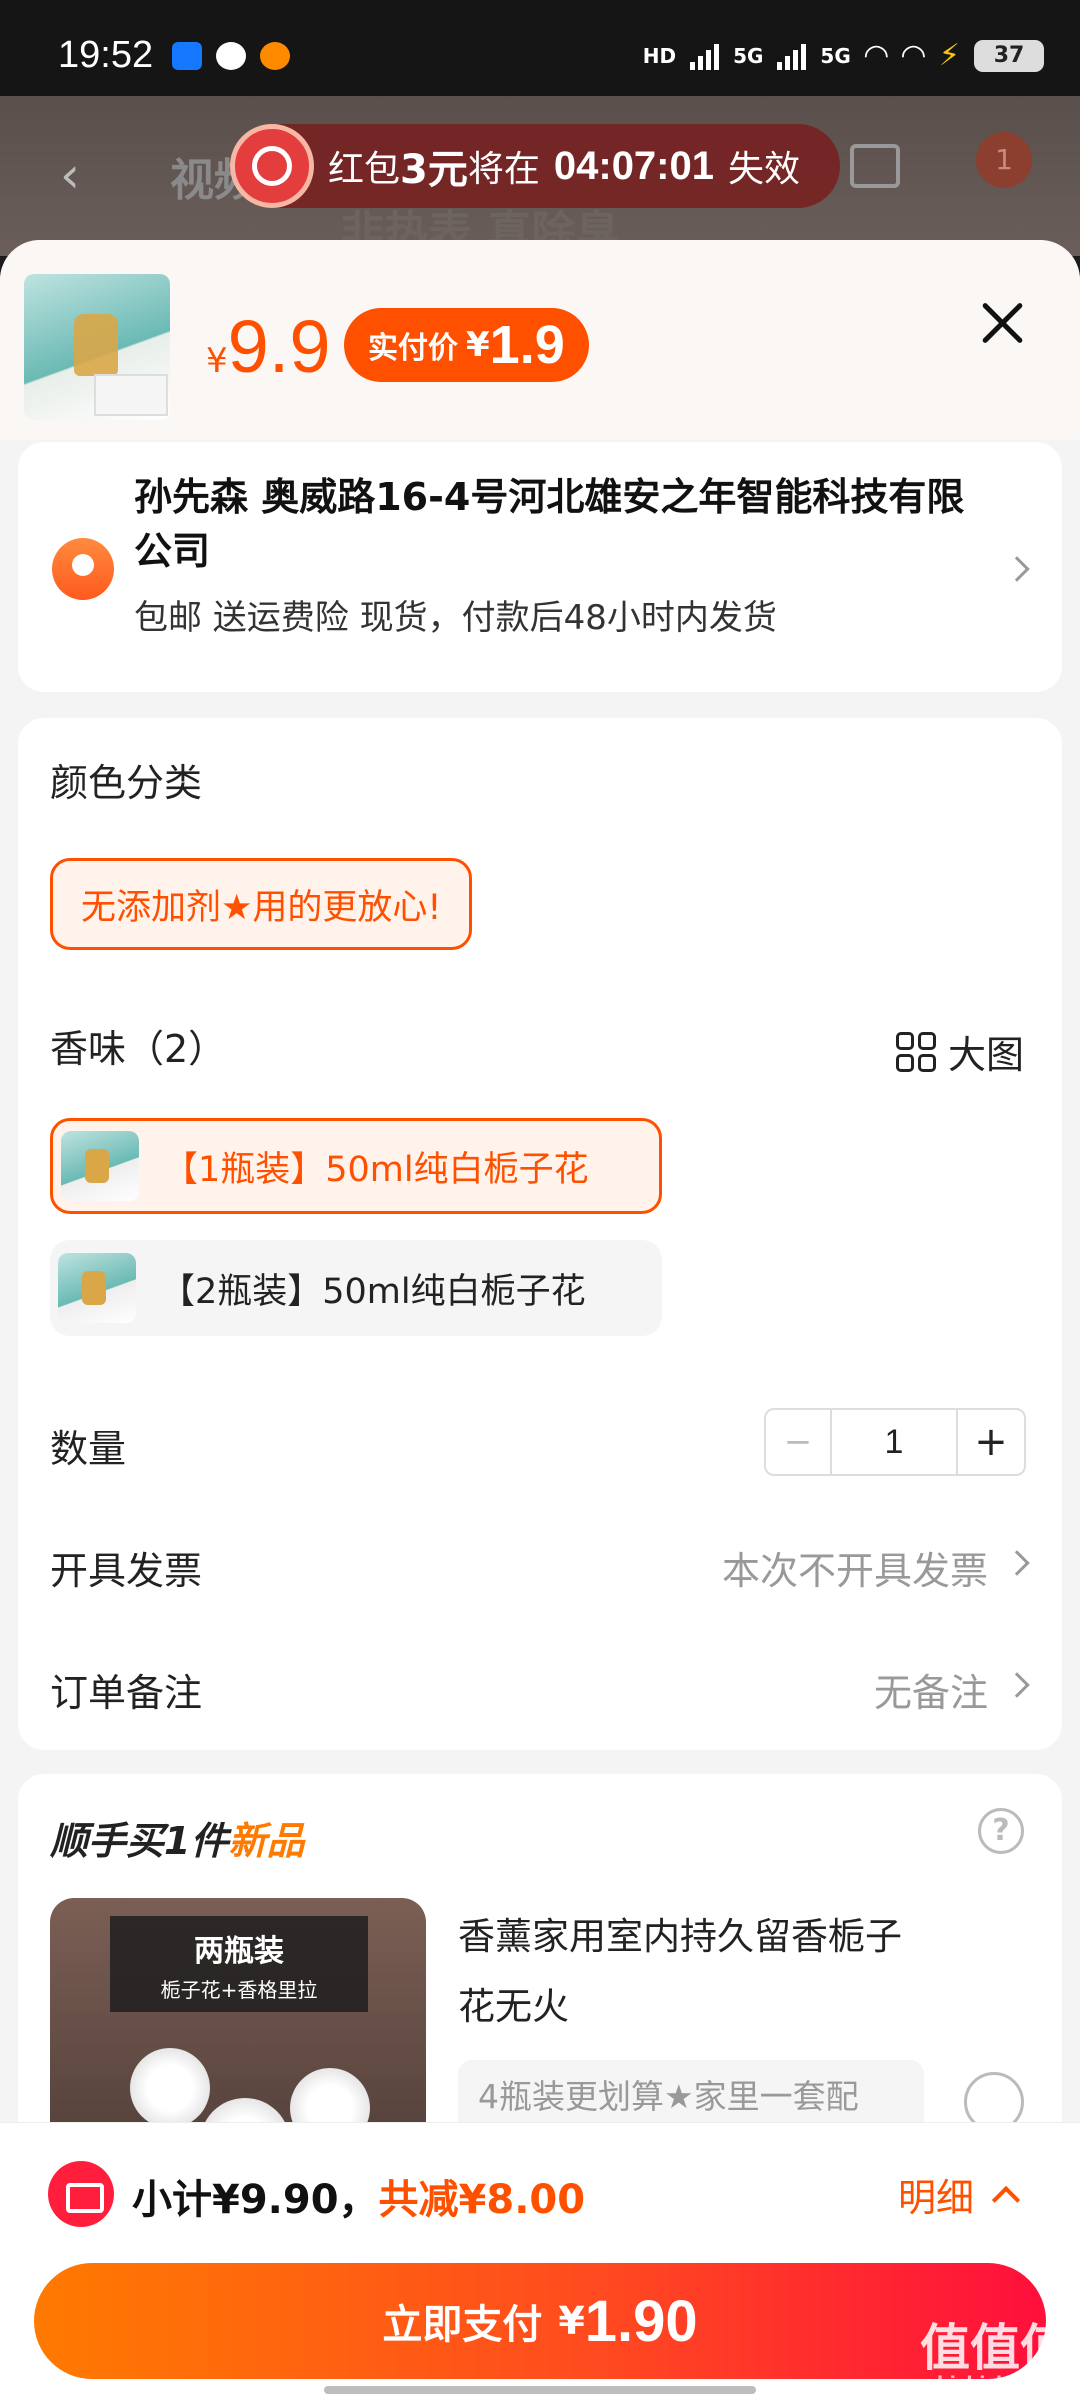 This screenshot has width=1080, height=2400. What do you see at coordinates (434, 170) in the screenshot?
I see `red-packet-amount: 3元` at bounding box center [434, 170].